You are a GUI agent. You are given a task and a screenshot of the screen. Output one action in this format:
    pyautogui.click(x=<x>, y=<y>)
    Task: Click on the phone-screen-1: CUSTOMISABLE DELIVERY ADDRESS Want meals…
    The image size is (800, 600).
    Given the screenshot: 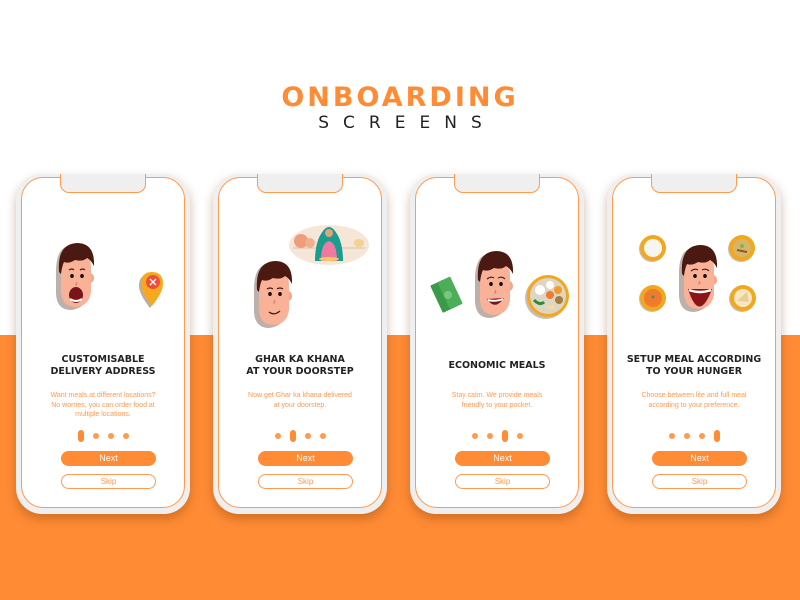 What is the action you would take?
    pyautogui.click(x=103, y=344)
    